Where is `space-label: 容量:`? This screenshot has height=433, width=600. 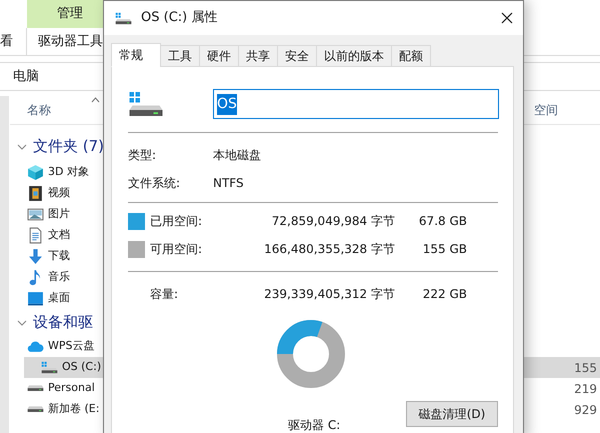
space-label: 容量: is located at coordinates (165, 294).